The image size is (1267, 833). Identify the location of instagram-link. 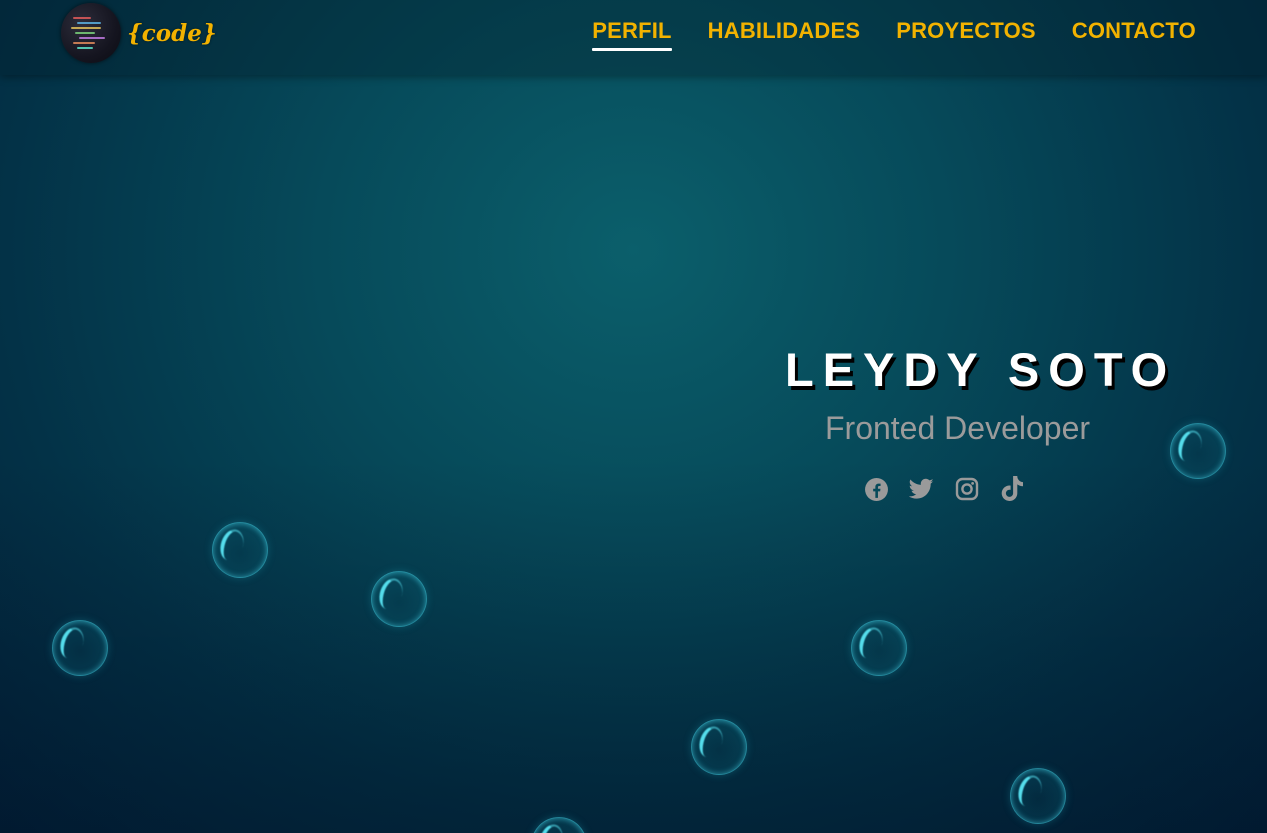
(966, 489).